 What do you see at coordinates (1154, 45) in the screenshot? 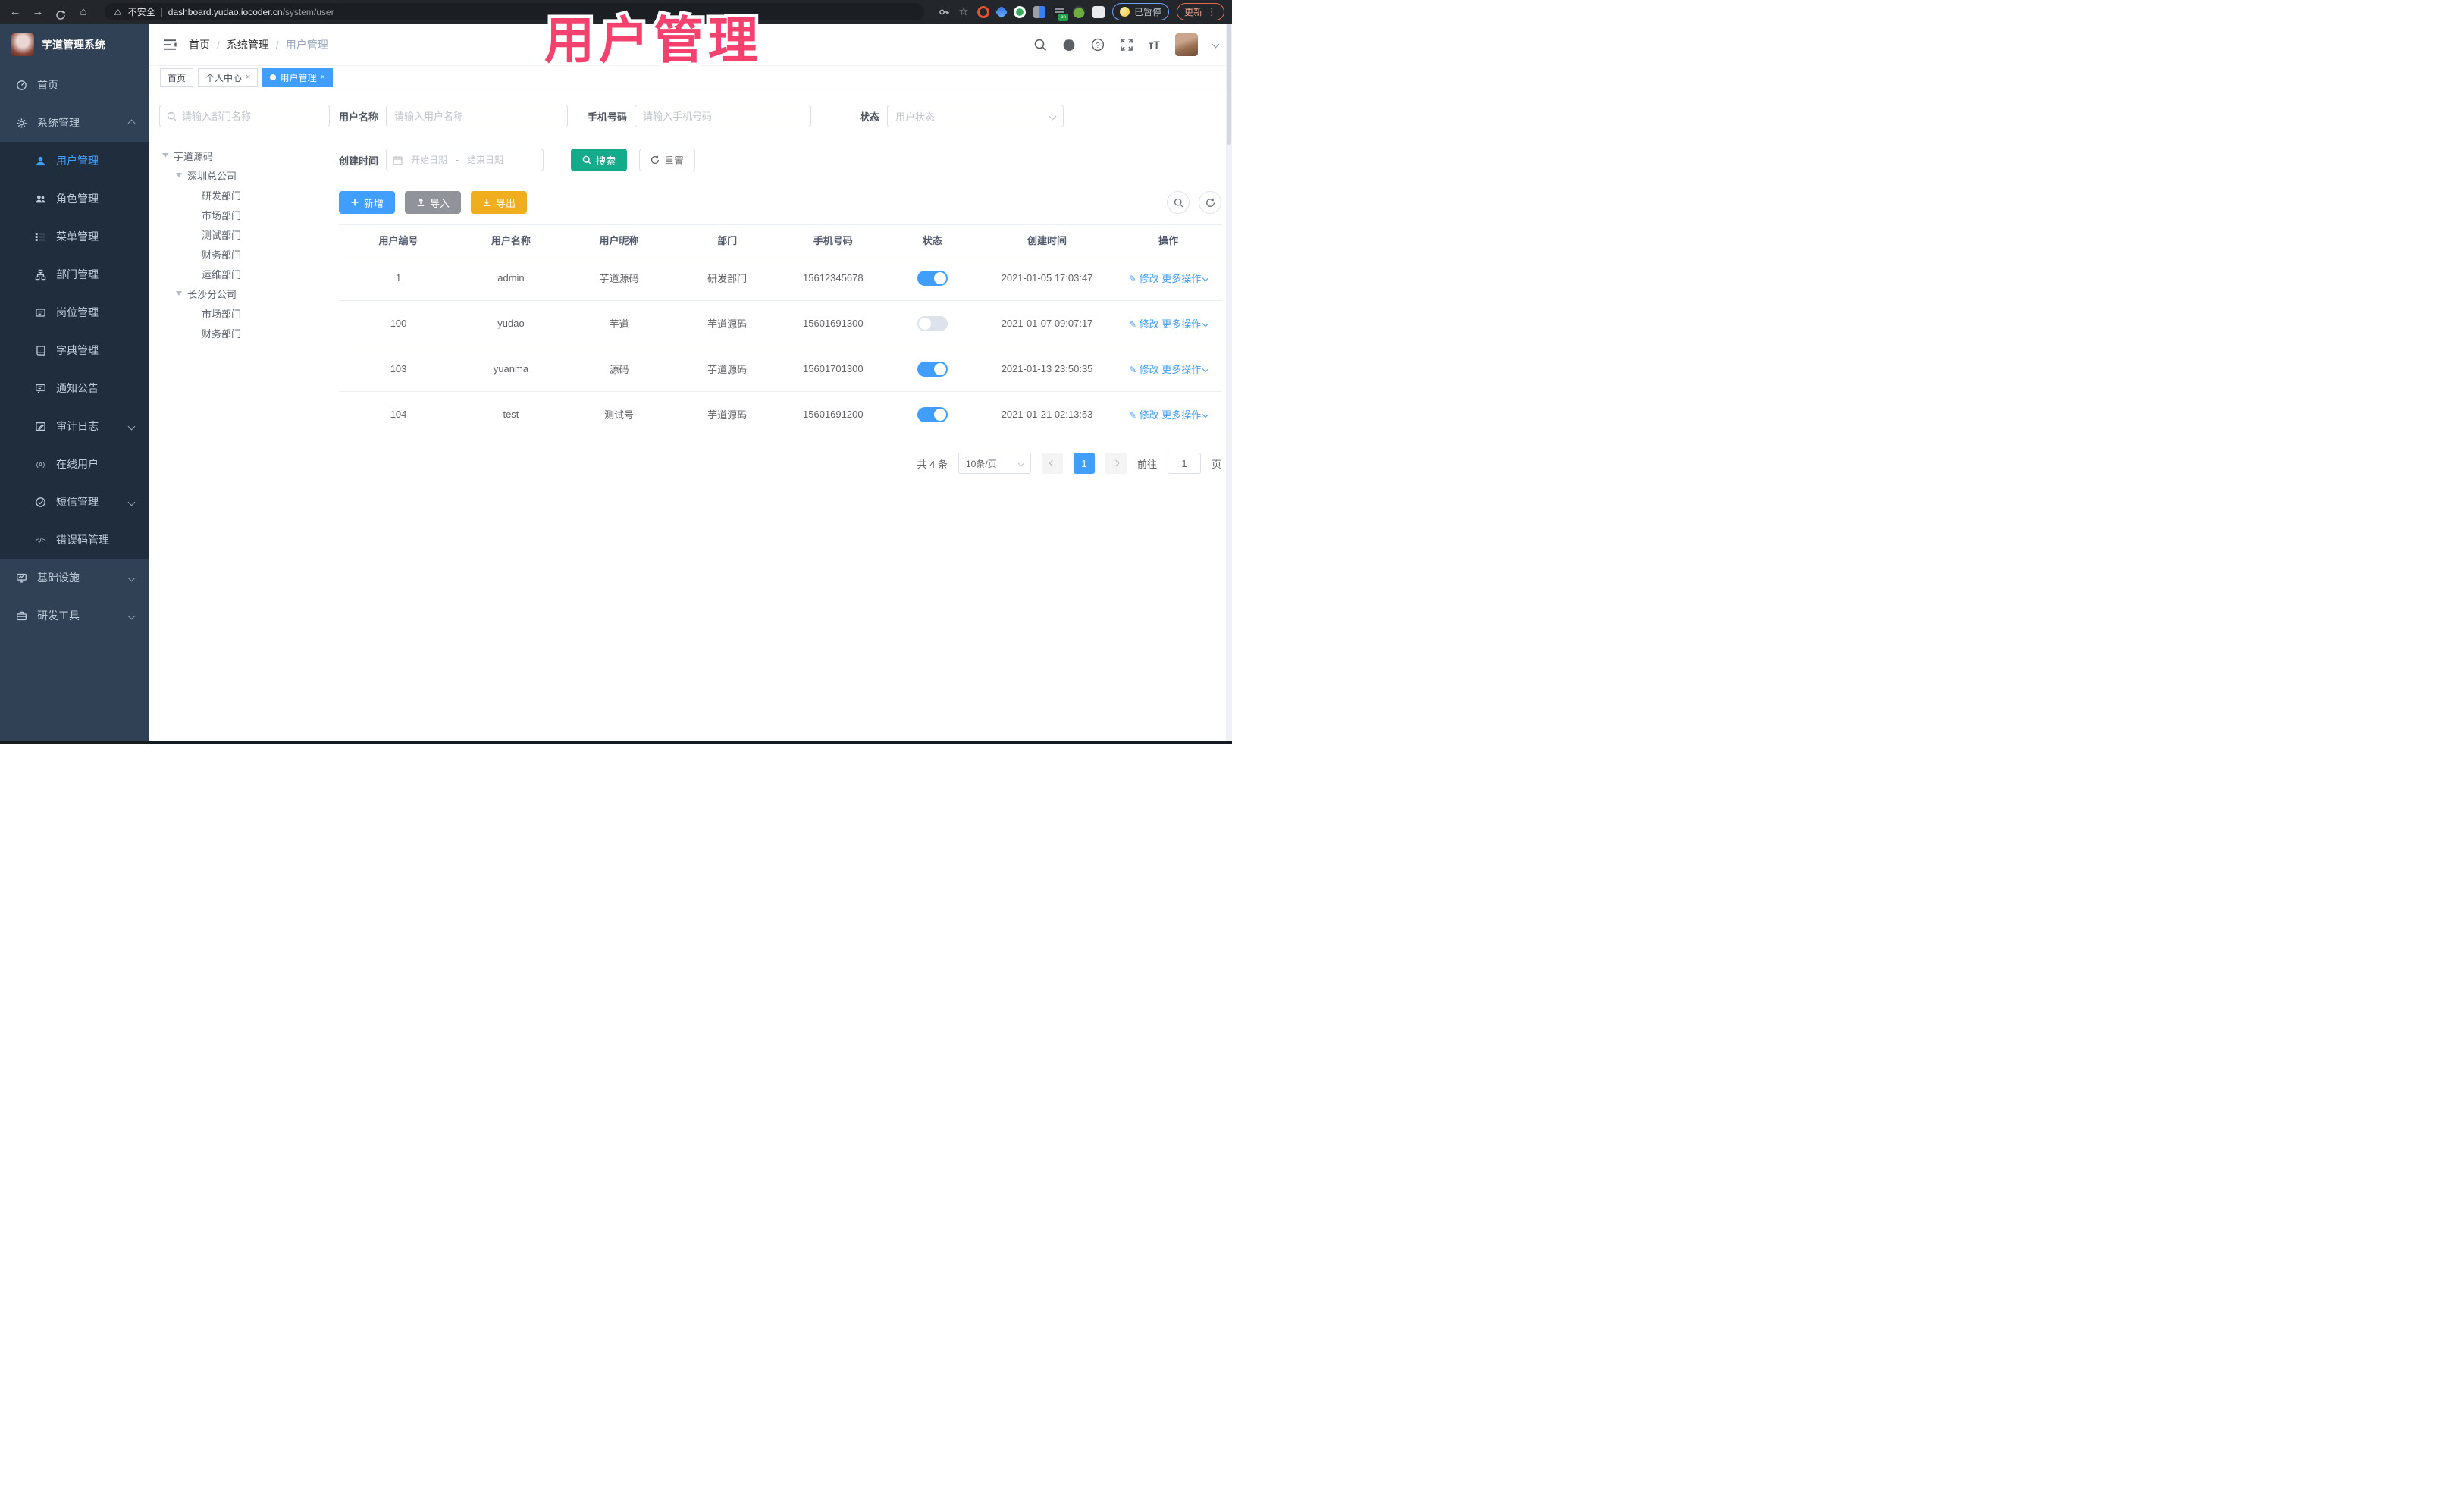
I see `font-size-icon: ᴛT` at bounding box center [1154, 45].